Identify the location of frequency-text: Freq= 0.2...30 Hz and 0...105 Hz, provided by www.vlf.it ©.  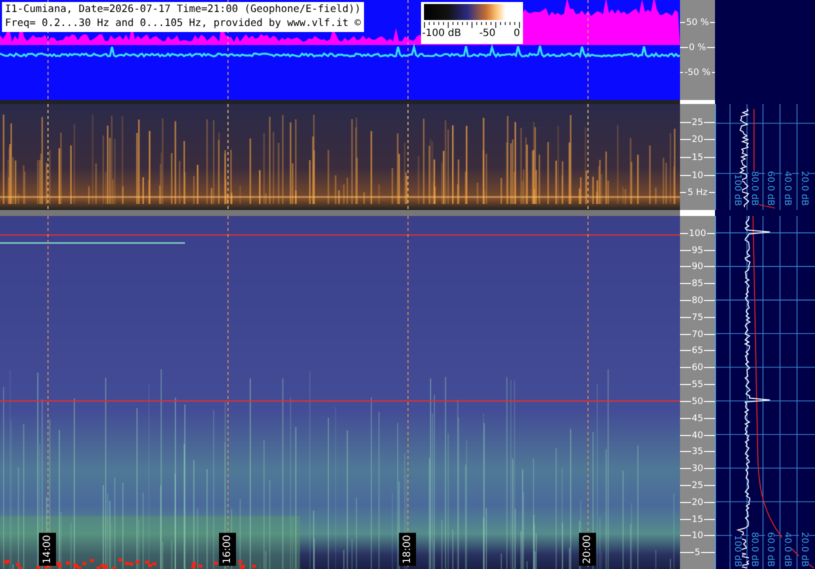
(183, 24).